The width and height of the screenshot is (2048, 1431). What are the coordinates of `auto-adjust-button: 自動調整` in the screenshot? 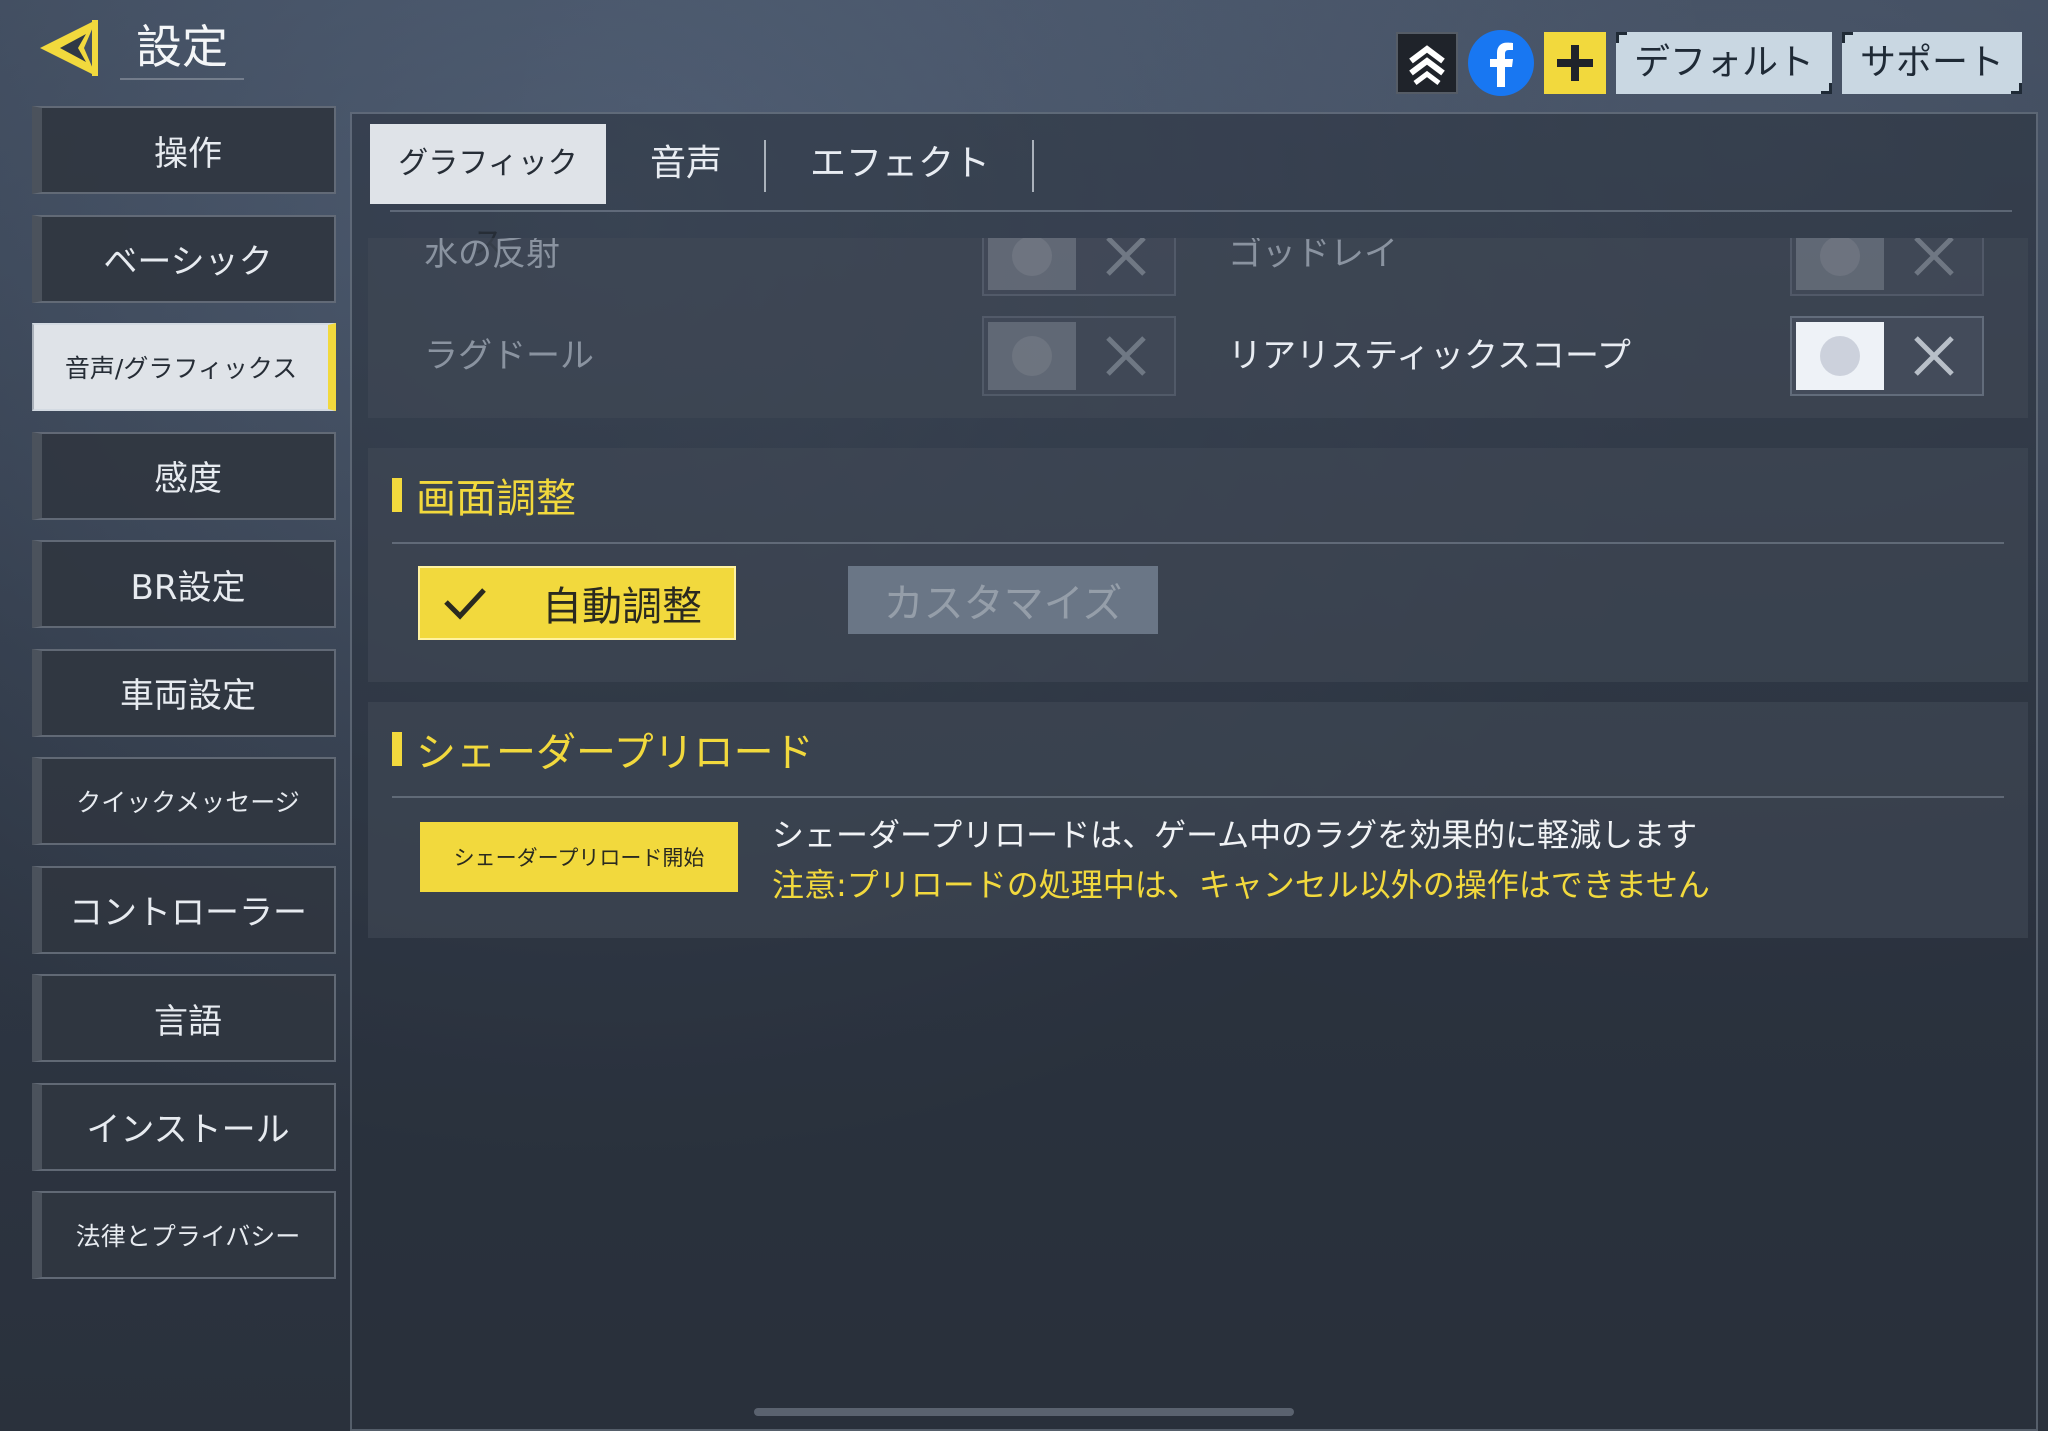 It's located at (577, 603).